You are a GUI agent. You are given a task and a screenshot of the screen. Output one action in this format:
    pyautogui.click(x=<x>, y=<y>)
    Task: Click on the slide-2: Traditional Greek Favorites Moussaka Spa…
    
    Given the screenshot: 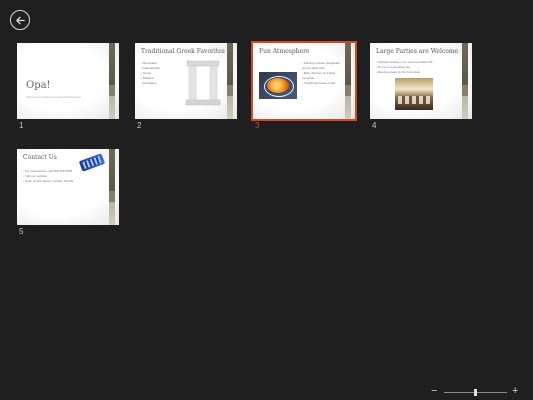 What is the action you would take?
    pyautogui.click(x=186, y=81)
    